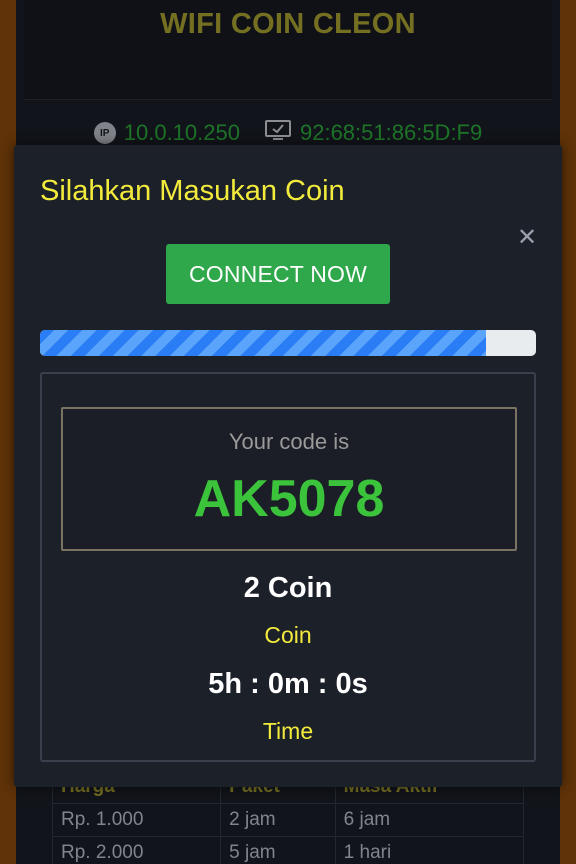 The image size is (576, 864). Describe the element at coordinates (192, 191) in the screenshot. I see `modal-title: Silahkan Masukan Coin` at that location.